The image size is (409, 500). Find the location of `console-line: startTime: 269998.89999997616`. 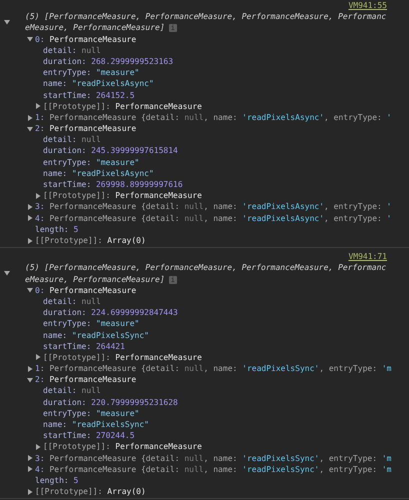

console-line: startTime: 269998.89999997616 is located at coordinates (113, 184).